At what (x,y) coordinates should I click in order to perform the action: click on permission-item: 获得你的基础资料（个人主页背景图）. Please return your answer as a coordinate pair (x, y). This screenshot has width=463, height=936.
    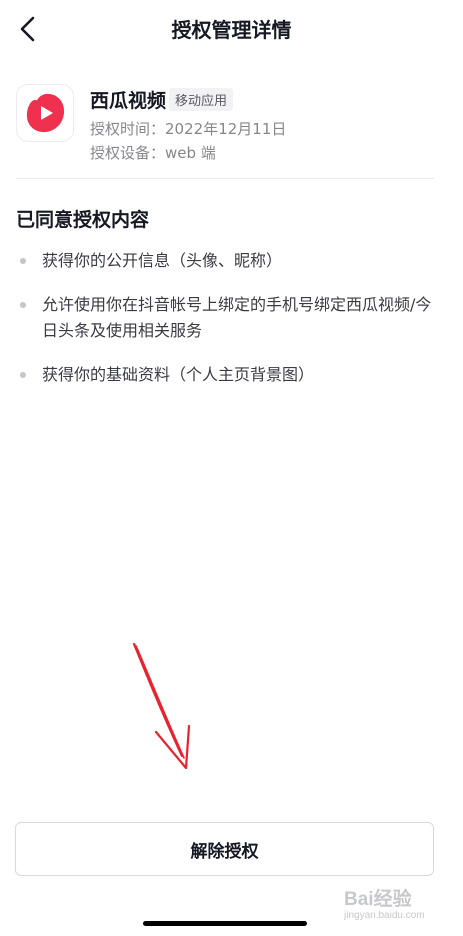
    Looking at the image, I should click on (226, 375).